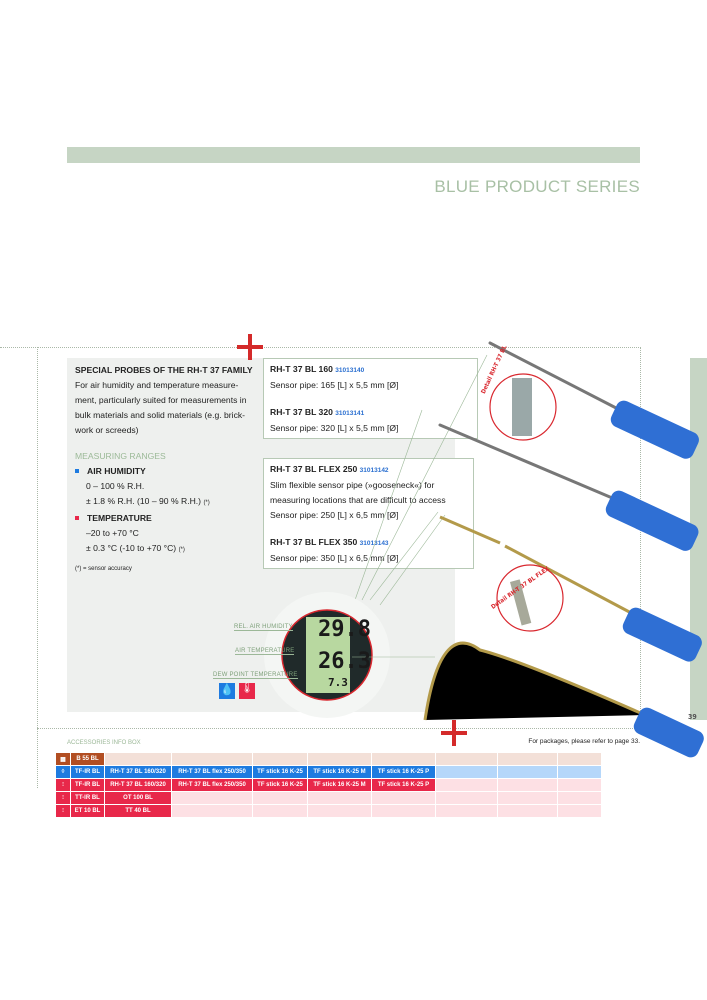 This screenshot has height=1000, width=707. I want to click on thermometer-ground-icon: ⫶, so click(63, 811).